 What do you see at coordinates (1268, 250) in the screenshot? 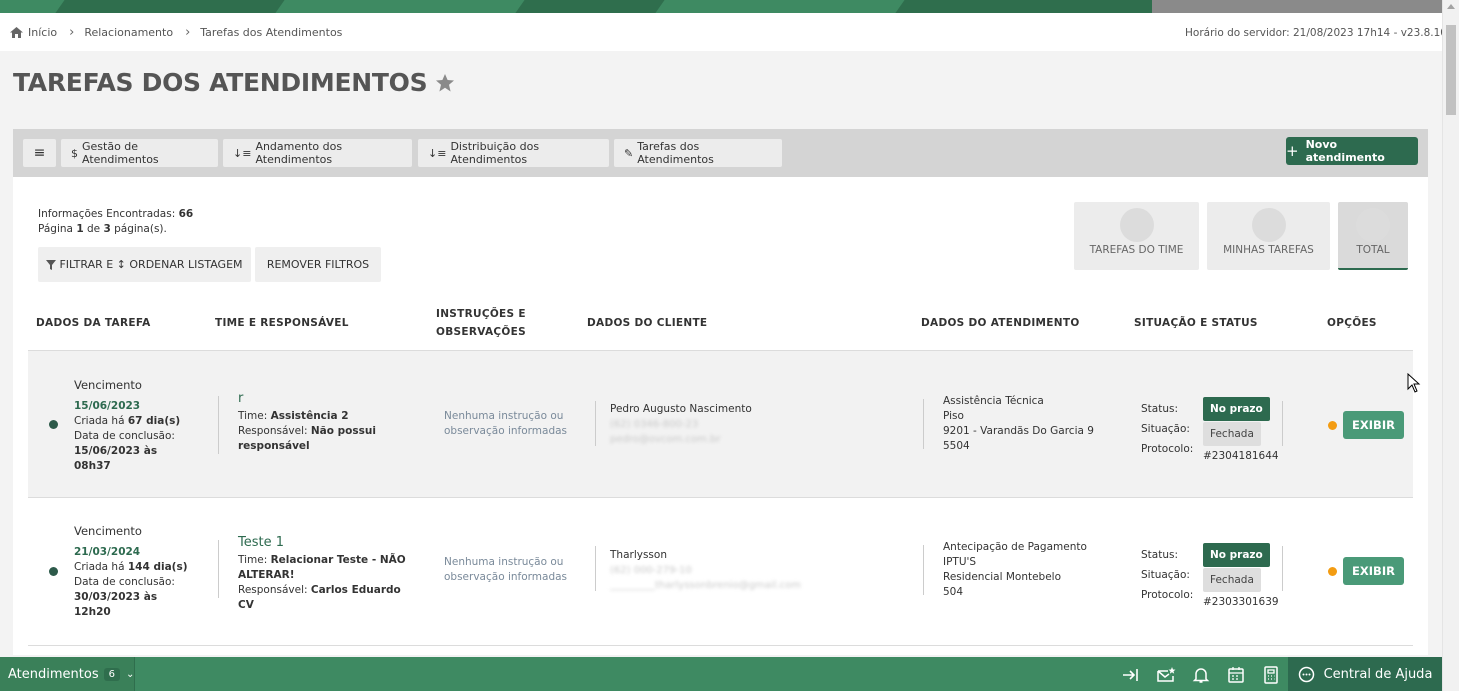
I see `card-label: MINHAS TAREFAS` at bounding box center [1268, 250].